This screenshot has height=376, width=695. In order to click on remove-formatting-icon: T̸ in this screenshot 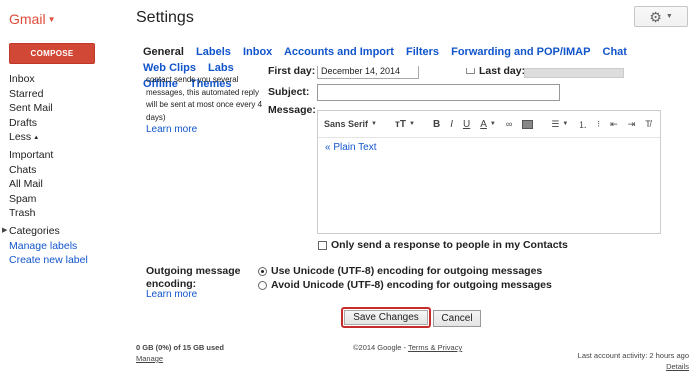, I will do `click(648, 124)`.